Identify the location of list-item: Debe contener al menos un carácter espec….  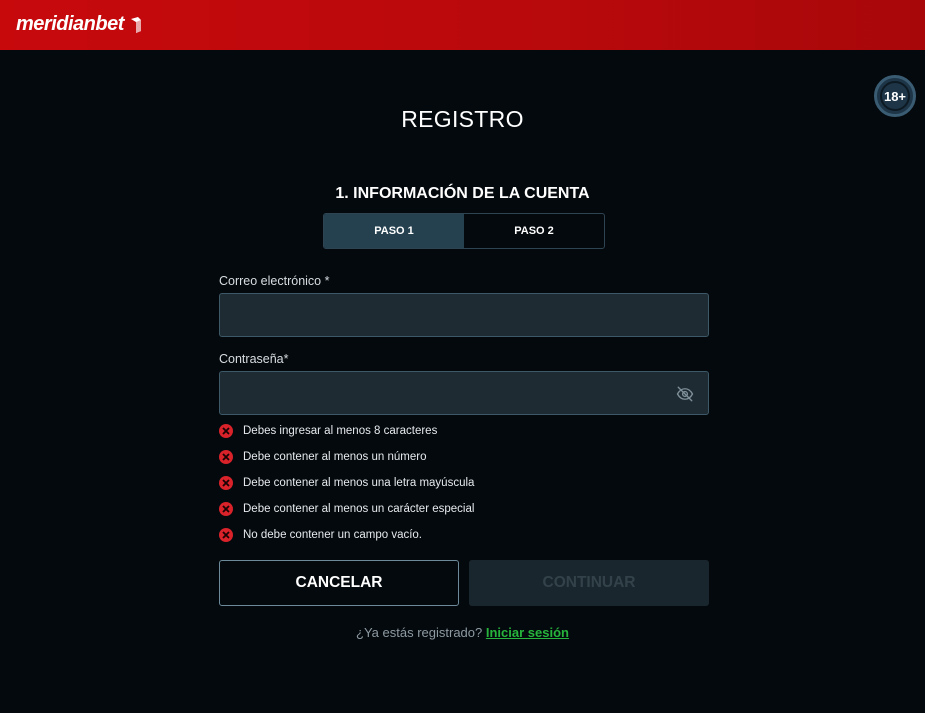
(419, 509).